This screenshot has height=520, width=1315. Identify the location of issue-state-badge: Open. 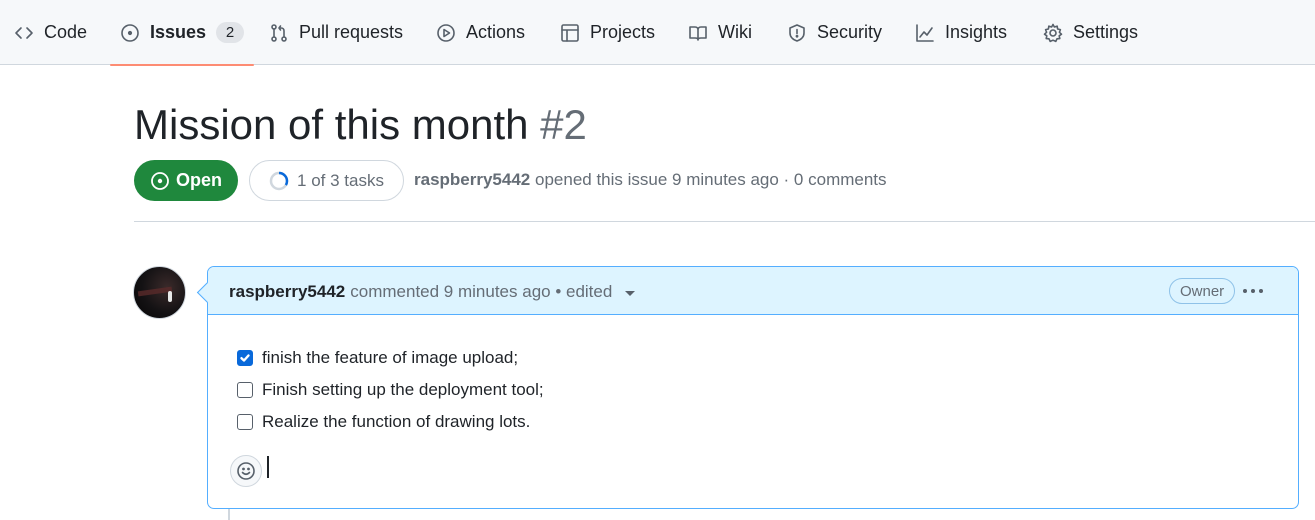
(186, 180).